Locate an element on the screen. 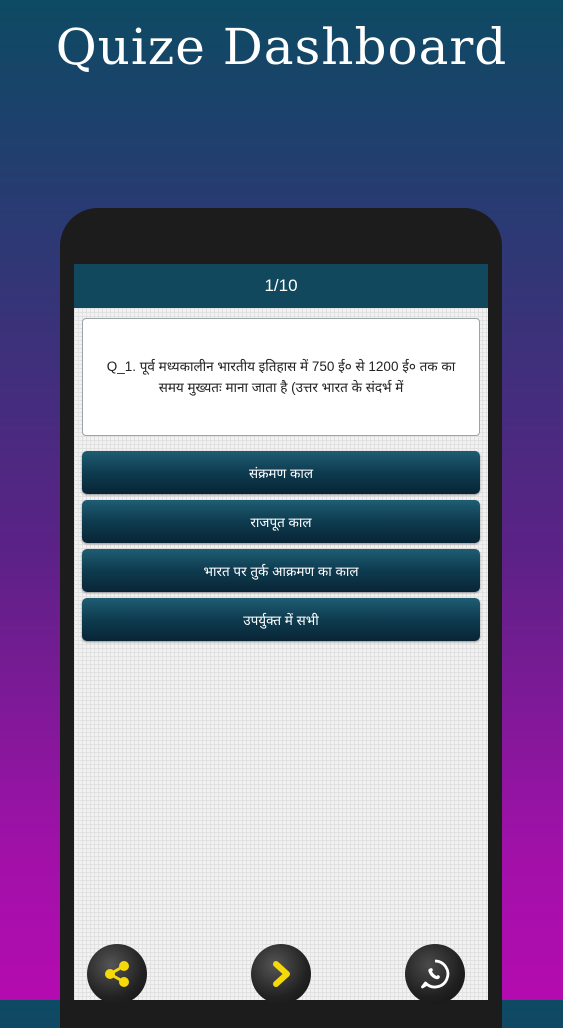  share-button is located at coordinates (117, 974).